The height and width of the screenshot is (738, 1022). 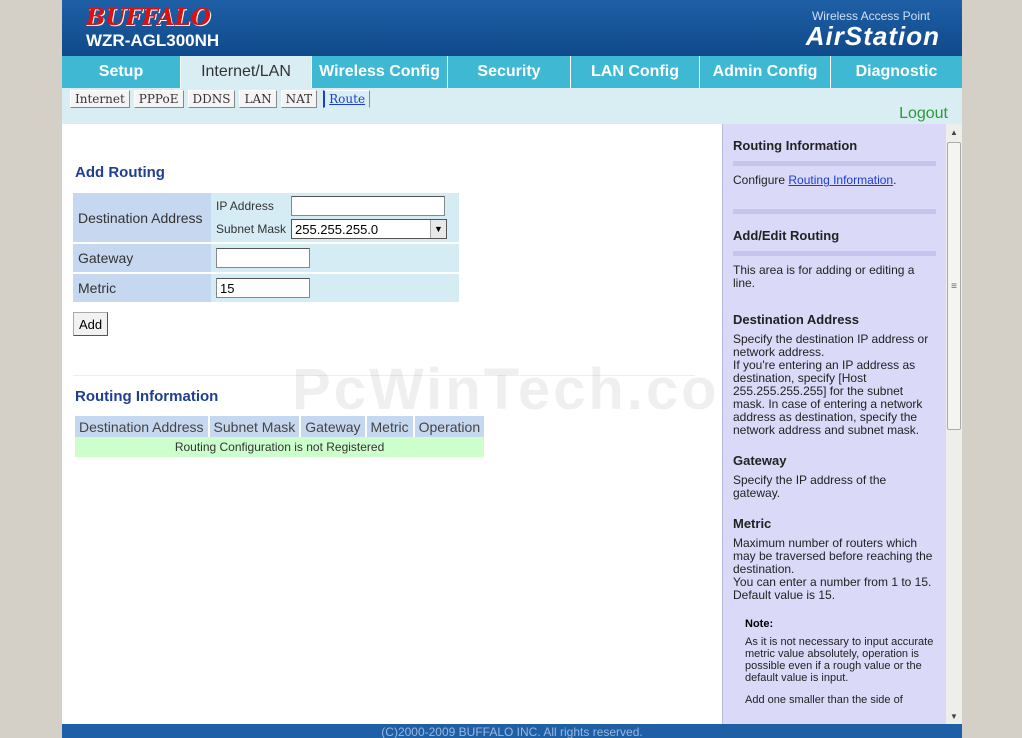 I want to click on help-note-text-2: Add one smaller than the side of, so click(x=824, y=700).